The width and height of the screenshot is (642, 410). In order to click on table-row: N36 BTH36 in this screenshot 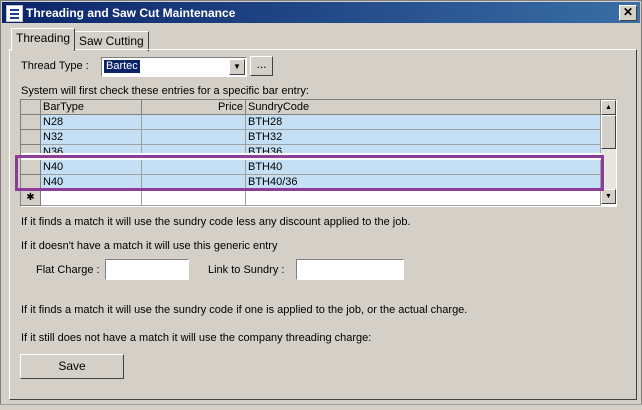, I will do `click(311, 149)`.